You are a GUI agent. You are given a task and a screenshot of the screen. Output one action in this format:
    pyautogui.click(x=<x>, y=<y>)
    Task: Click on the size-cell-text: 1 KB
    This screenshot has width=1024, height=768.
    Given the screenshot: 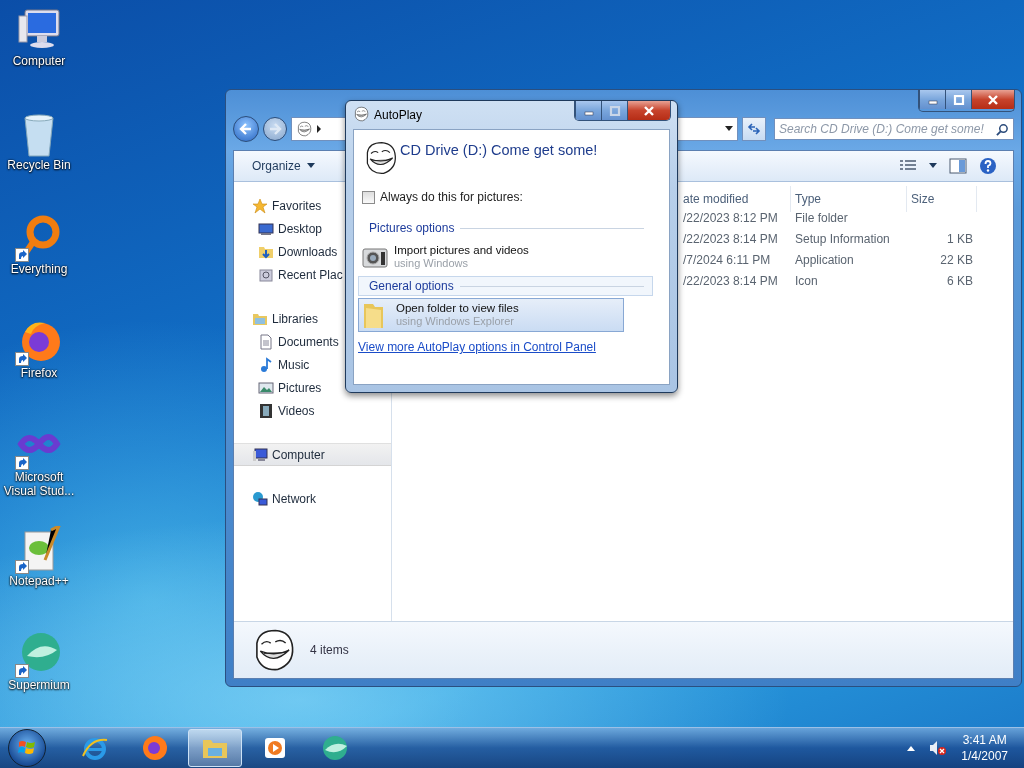 What is the action you would take?
    pyautogui.click(x=960, y=239)
    